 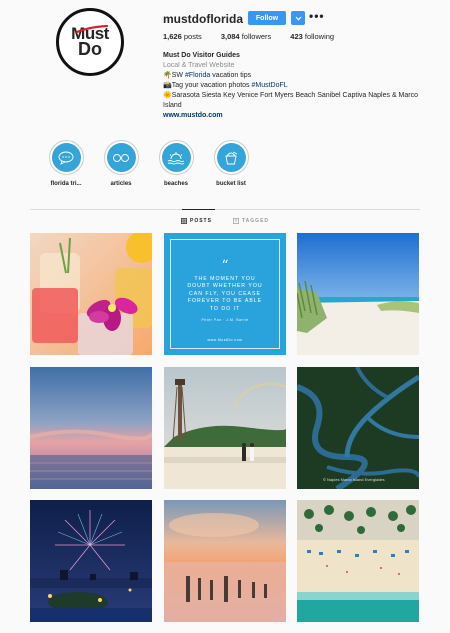 I want to click on chat-bubble-icon, so click(x=66, y=158).